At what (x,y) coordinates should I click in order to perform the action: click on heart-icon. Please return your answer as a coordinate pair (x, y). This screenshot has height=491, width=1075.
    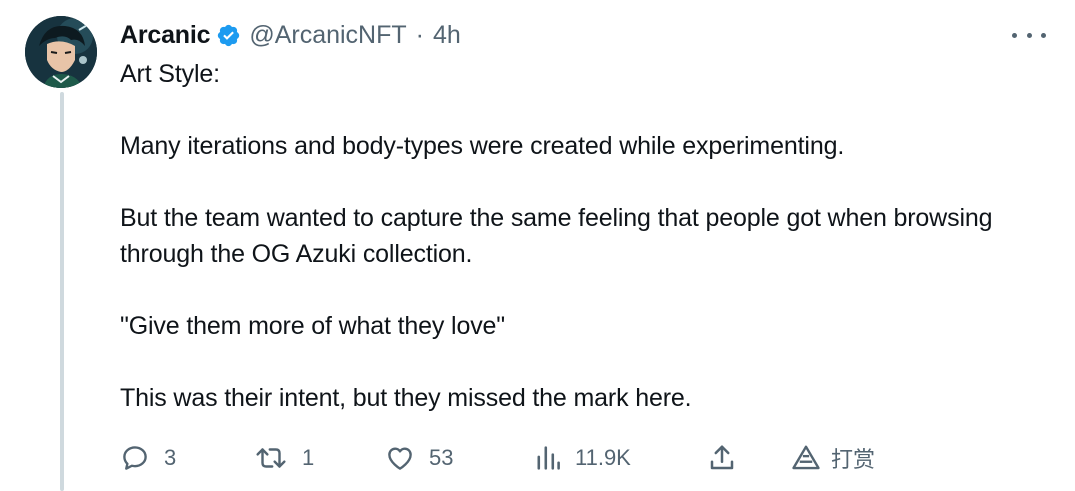
    Looking at the image, I should click on (400, 458).